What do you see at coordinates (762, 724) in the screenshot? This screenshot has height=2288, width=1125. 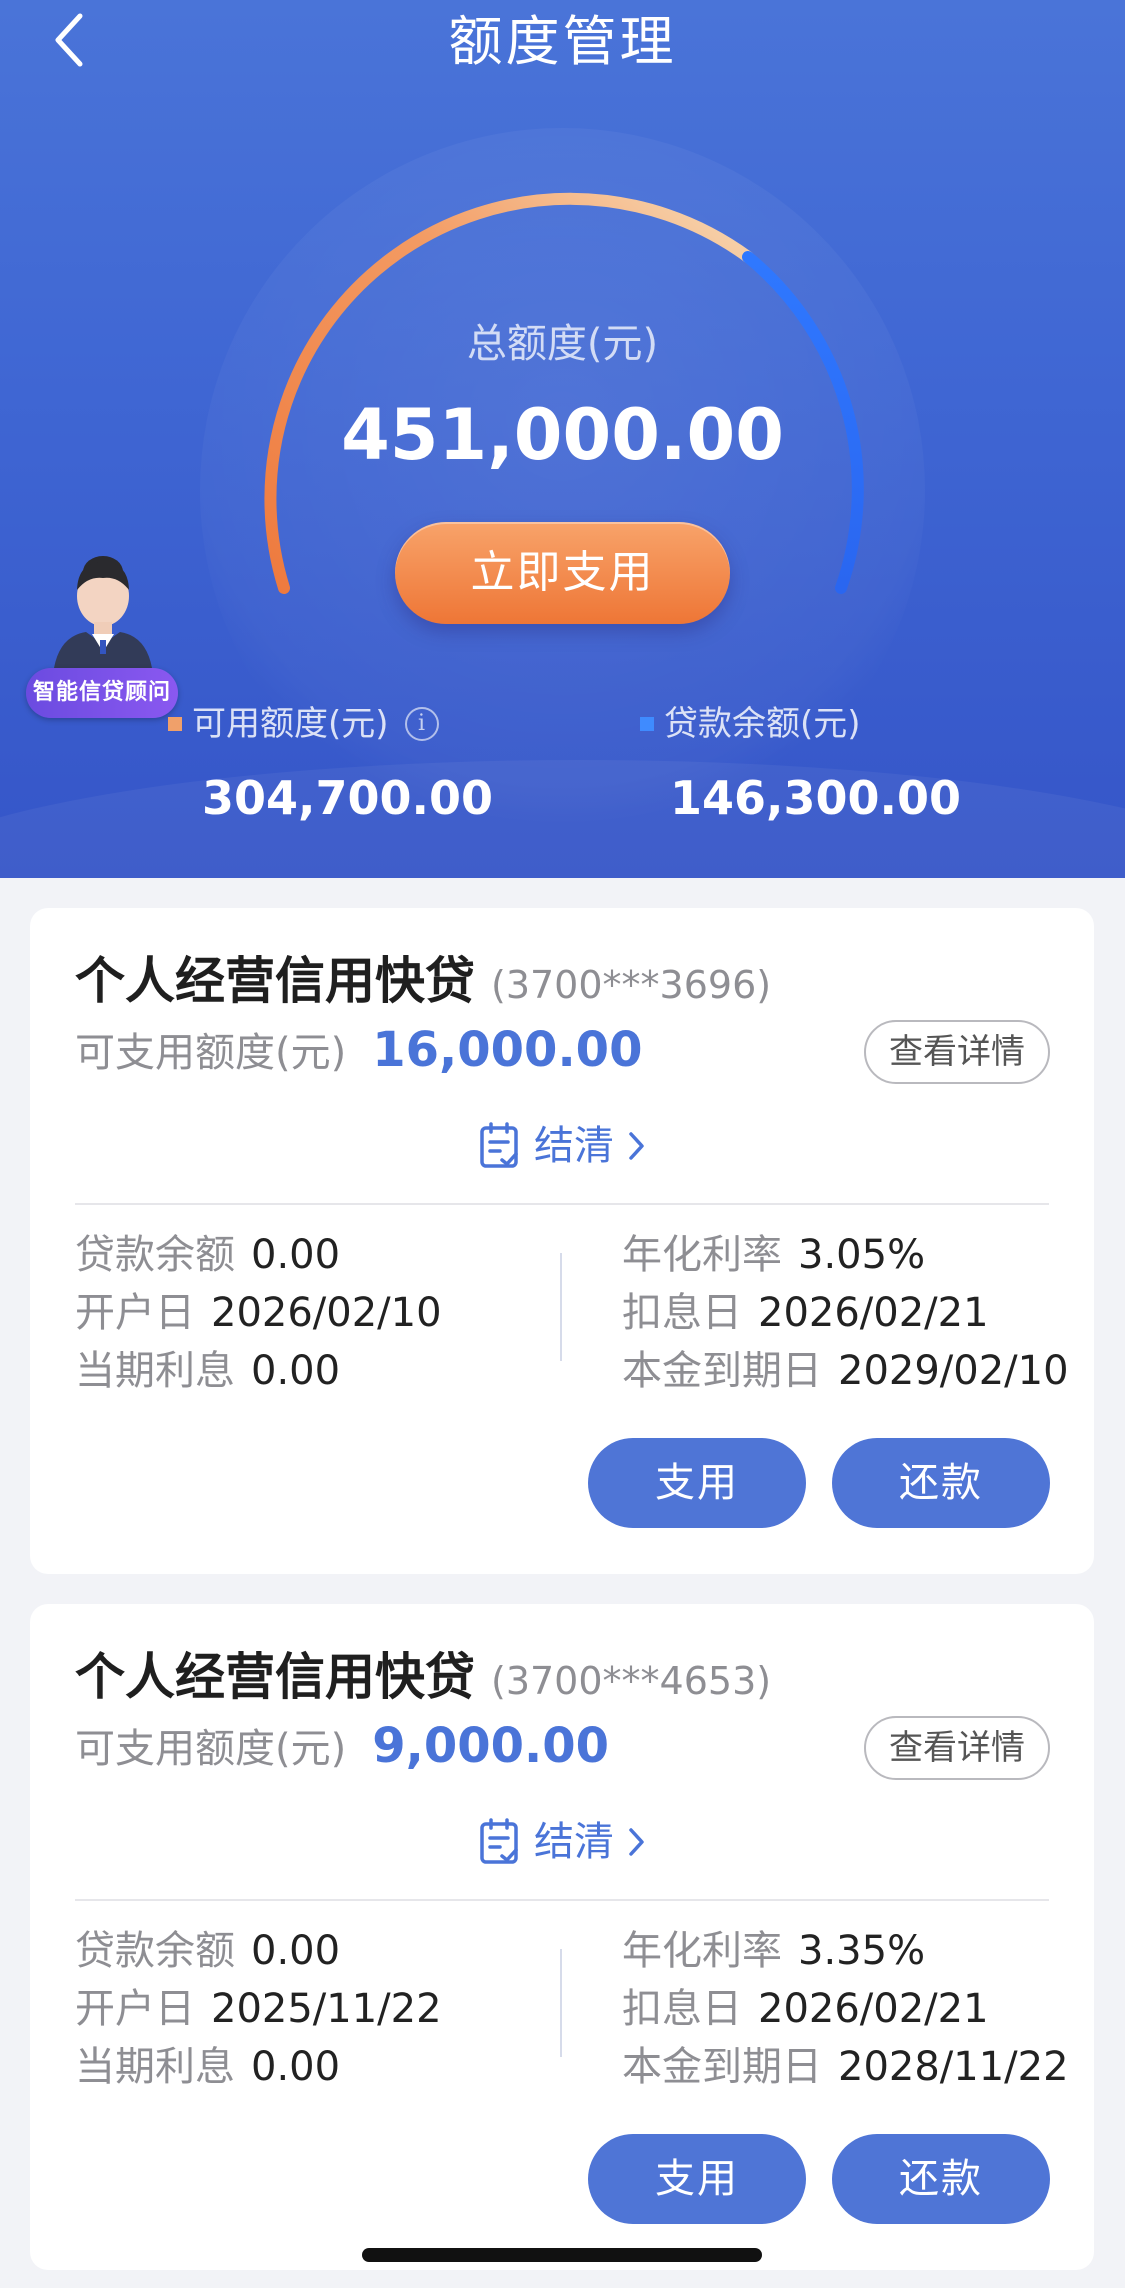 I see `loan-balance-label: 贷款余额(元)` at bounding box center [762, 724].